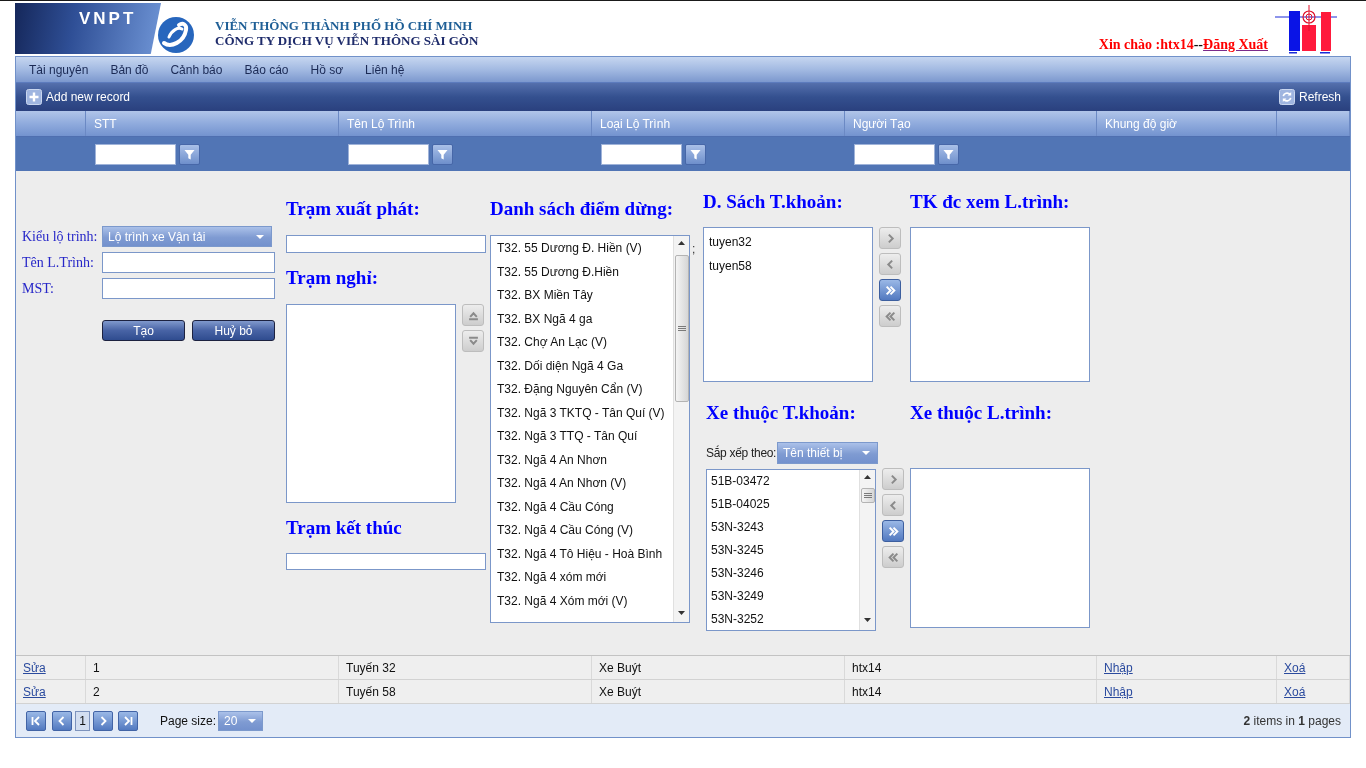 This screenshot has width=1366, height=768. I want to click on chevron-left-icon, so click(890, 264).